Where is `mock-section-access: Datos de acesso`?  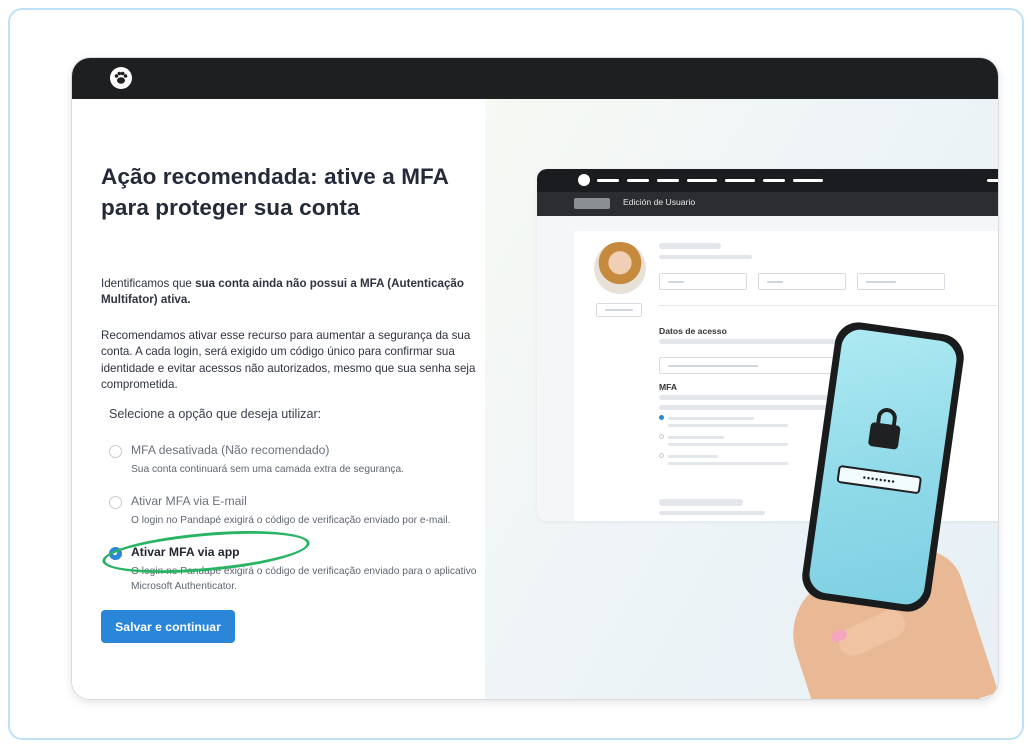
mock-section-access: Datos de acesso is located at coordinates (693, 331).